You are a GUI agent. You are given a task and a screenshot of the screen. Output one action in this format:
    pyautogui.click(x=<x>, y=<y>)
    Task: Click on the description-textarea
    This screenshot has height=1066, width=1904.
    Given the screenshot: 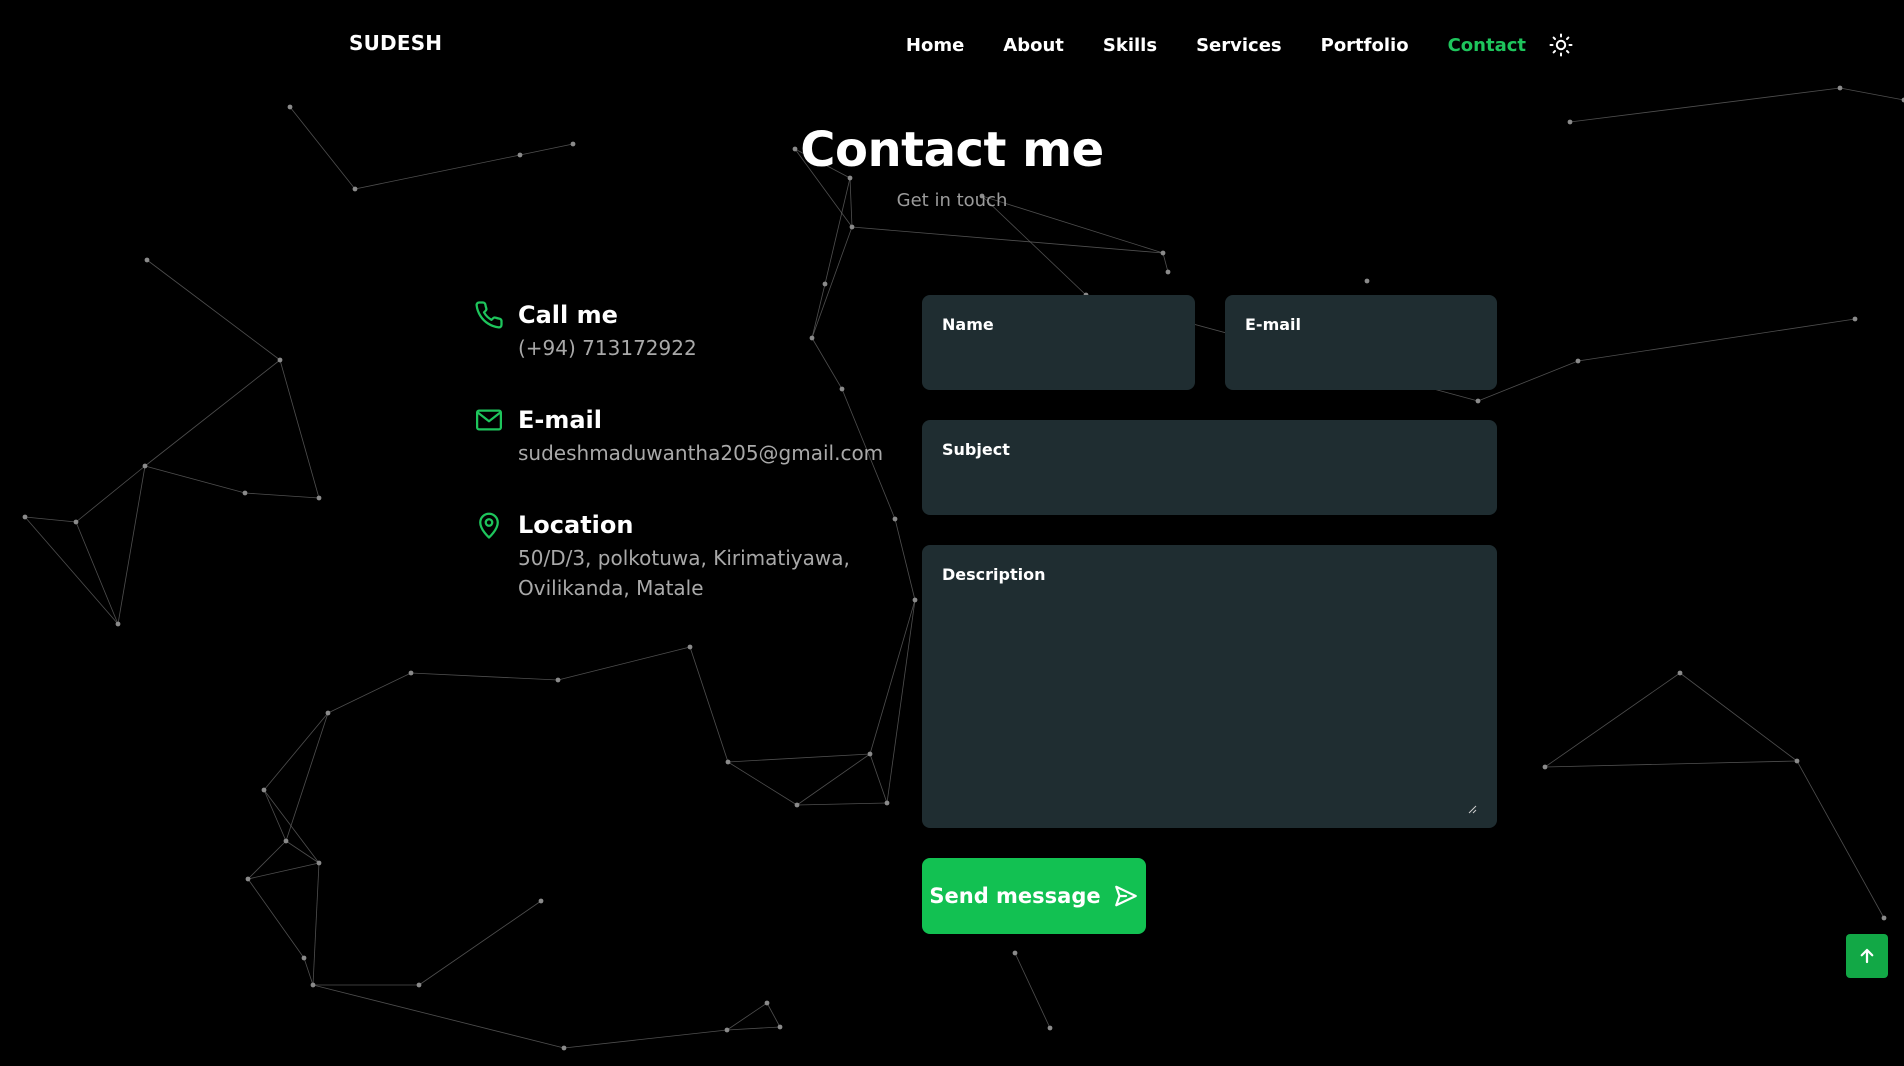 What is the action you would take?
    pyautogui.click(x=1209, y=675)
    